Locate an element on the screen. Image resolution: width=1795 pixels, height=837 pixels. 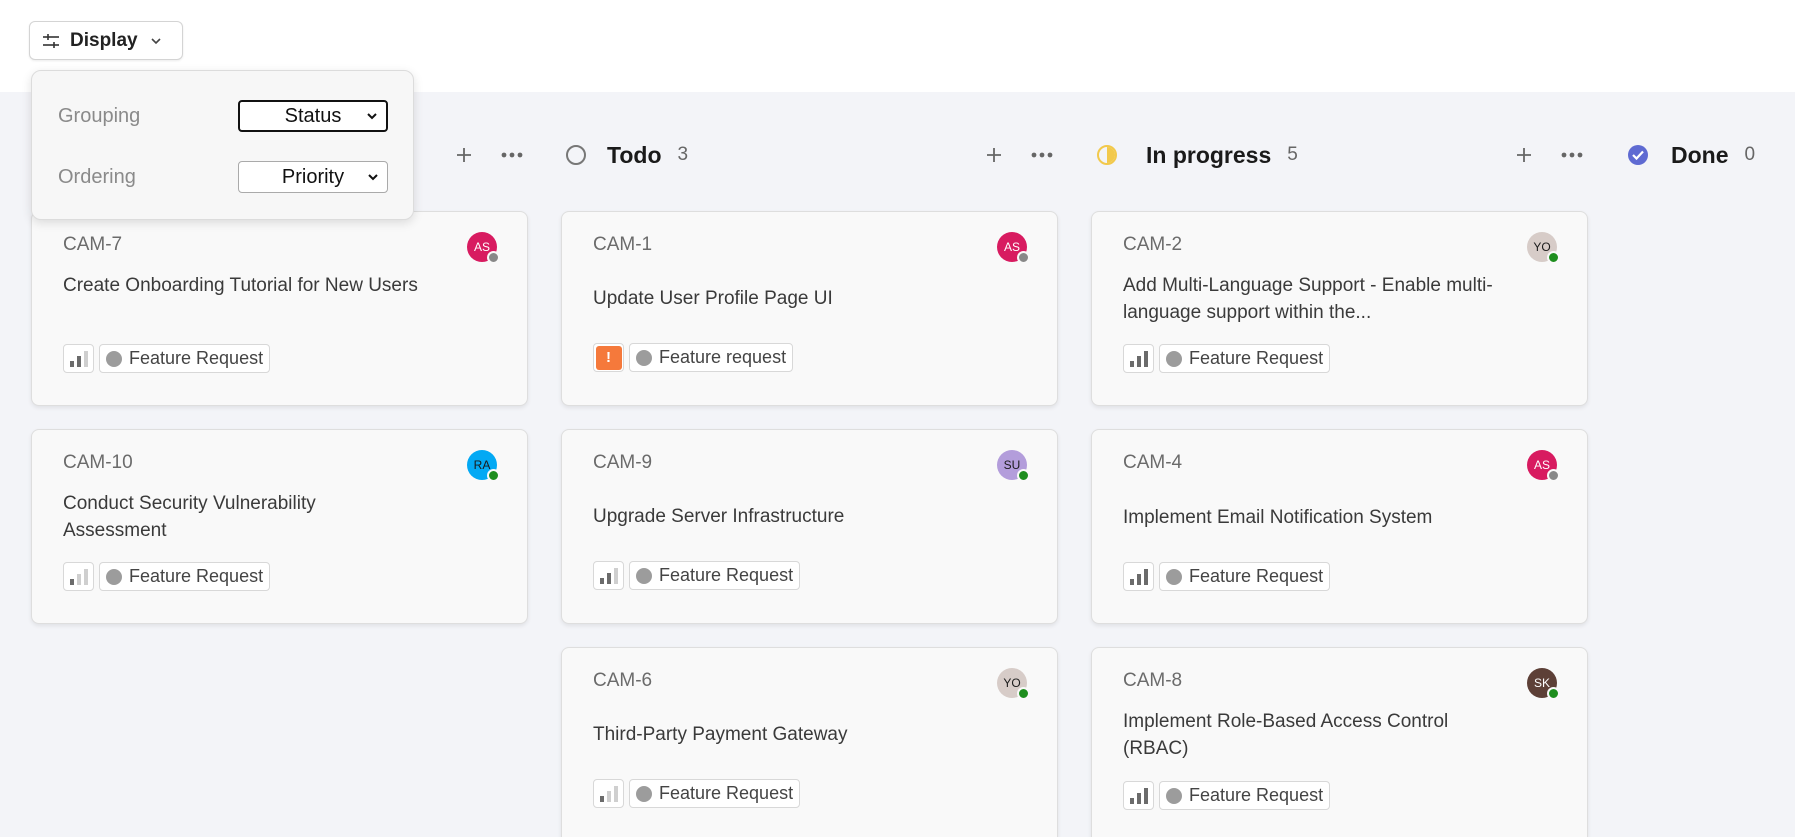
offline-status-dot is located at coordinates (1553, 475).